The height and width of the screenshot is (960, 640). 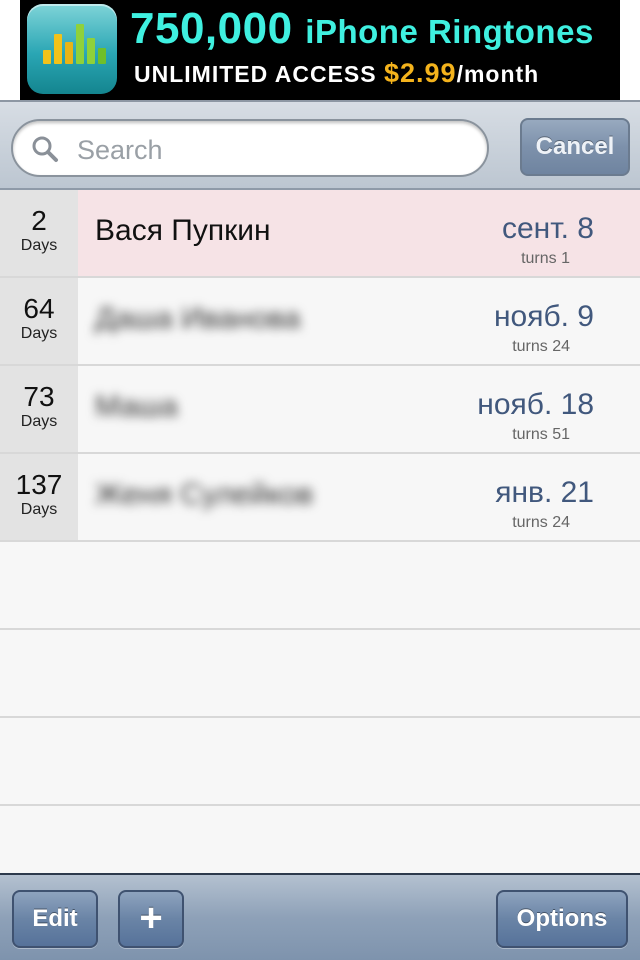 What do you see at coordinates (55, 919) in the screenshot?
I see `edit-button: Edit` at bounding box center [55, 919].